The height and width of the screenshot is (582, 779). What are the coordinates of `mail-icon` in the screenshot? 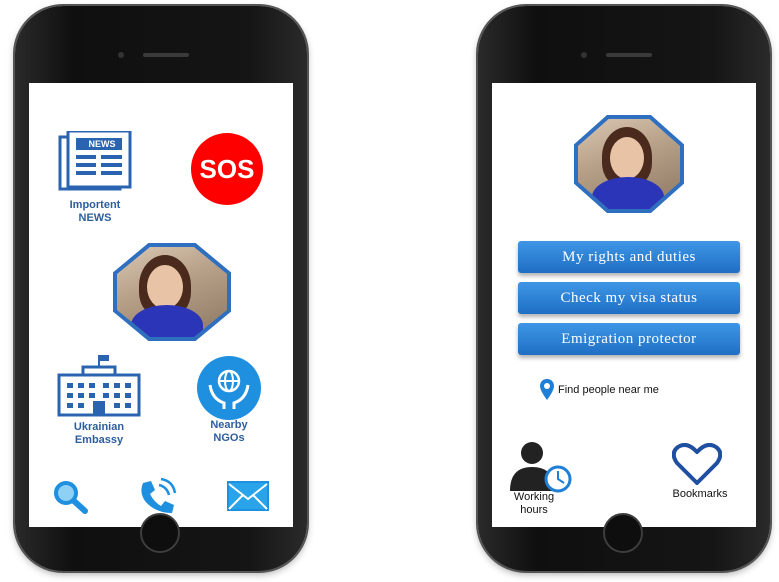 It's located at (248, 496).